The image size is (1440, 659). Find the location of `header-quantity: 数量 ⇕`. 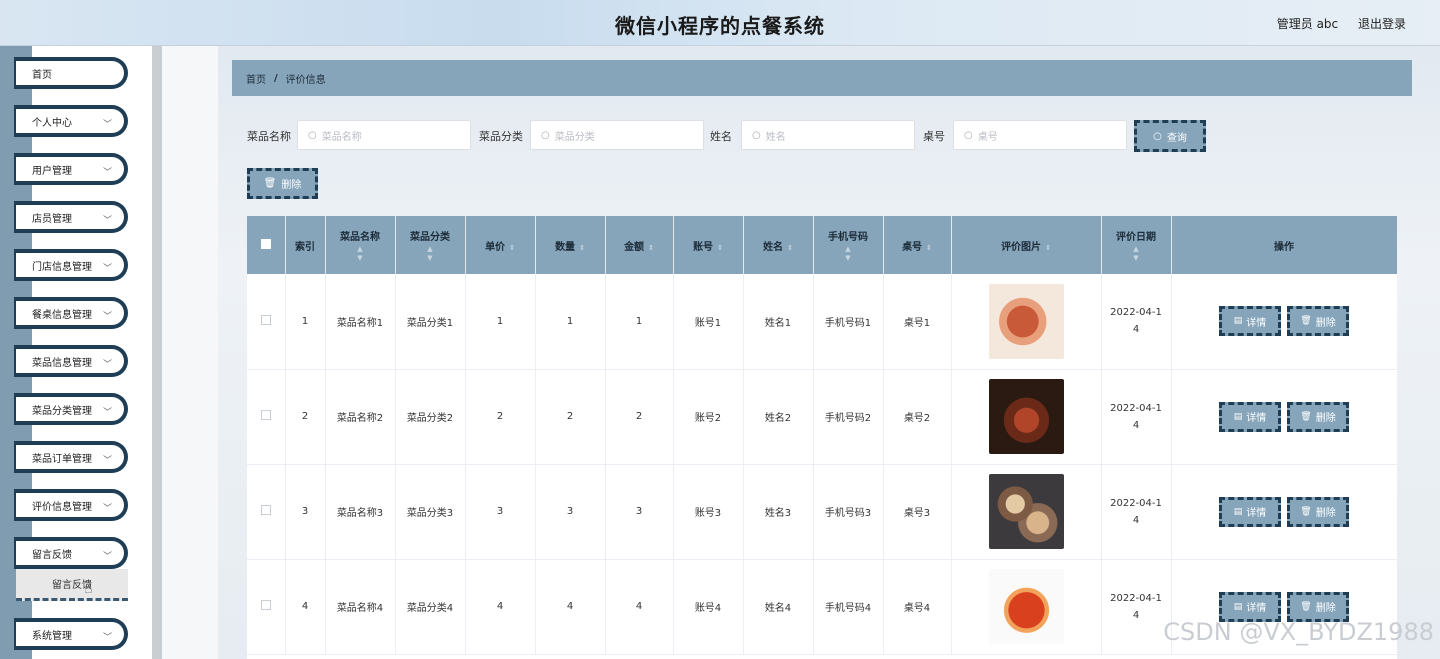

header-quantity: 数量 ⇕ is located at coordinates (570, 245).